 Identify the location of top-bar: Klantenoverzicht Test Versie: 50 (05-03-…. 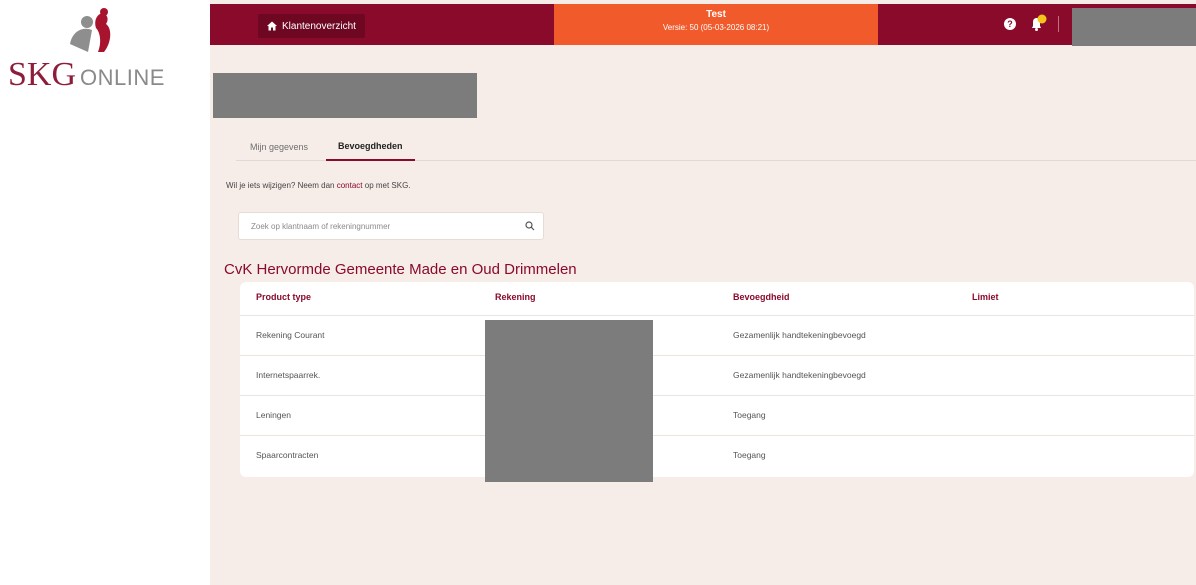
(703, 25).